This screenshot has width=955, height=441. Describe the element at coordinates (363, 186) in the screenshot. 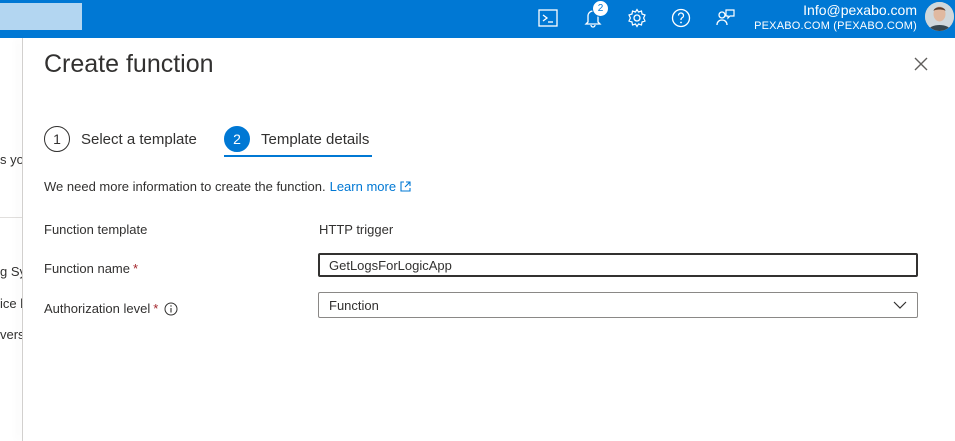

I see `learn-more-label: Learn more` at that location.